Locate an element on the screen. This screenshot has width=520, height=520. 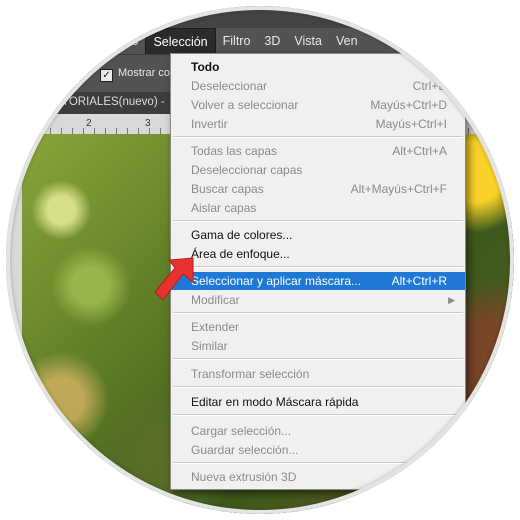
menu-option-shortcut: Alt+Ctrl+A is located at coordinates (419, 151).